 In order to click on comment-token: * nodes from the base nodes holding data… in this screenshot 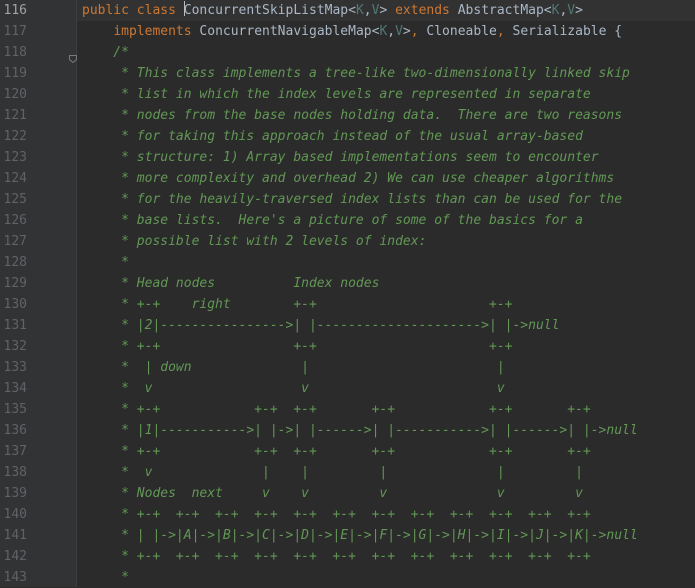, I will do `click(352, 115)`.